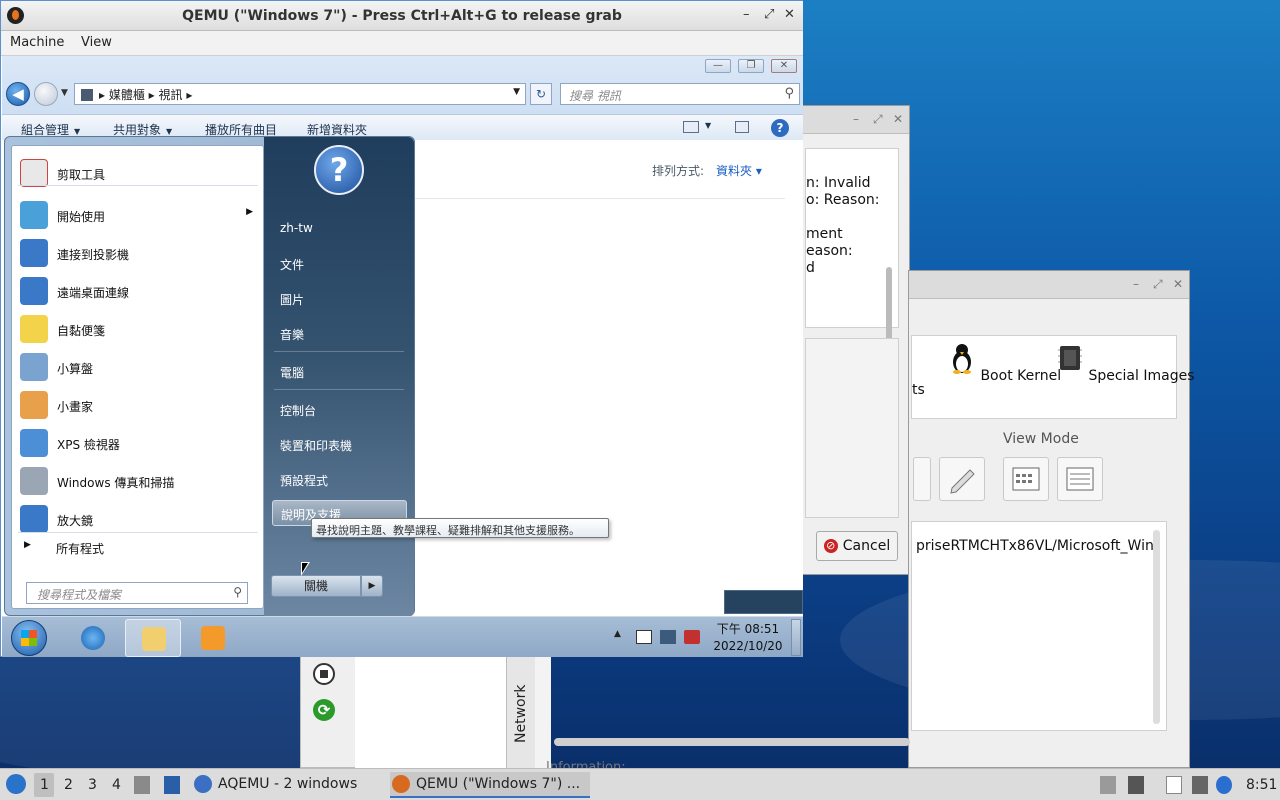 This screenshot has width=1280, height=800. Describe the element at coordinates (1174, 785) in the screenshot. I see `clipboard-icon` at that location.